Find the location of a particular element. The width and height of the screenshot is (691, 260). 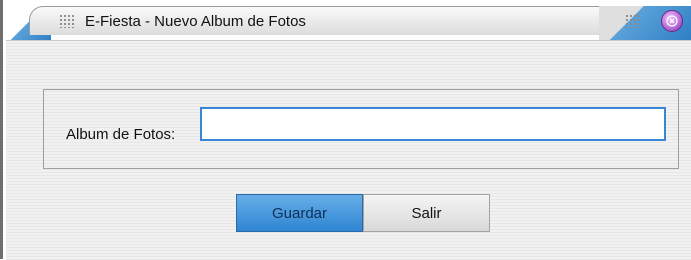

grip-icon is located at coordinates (67, 21).